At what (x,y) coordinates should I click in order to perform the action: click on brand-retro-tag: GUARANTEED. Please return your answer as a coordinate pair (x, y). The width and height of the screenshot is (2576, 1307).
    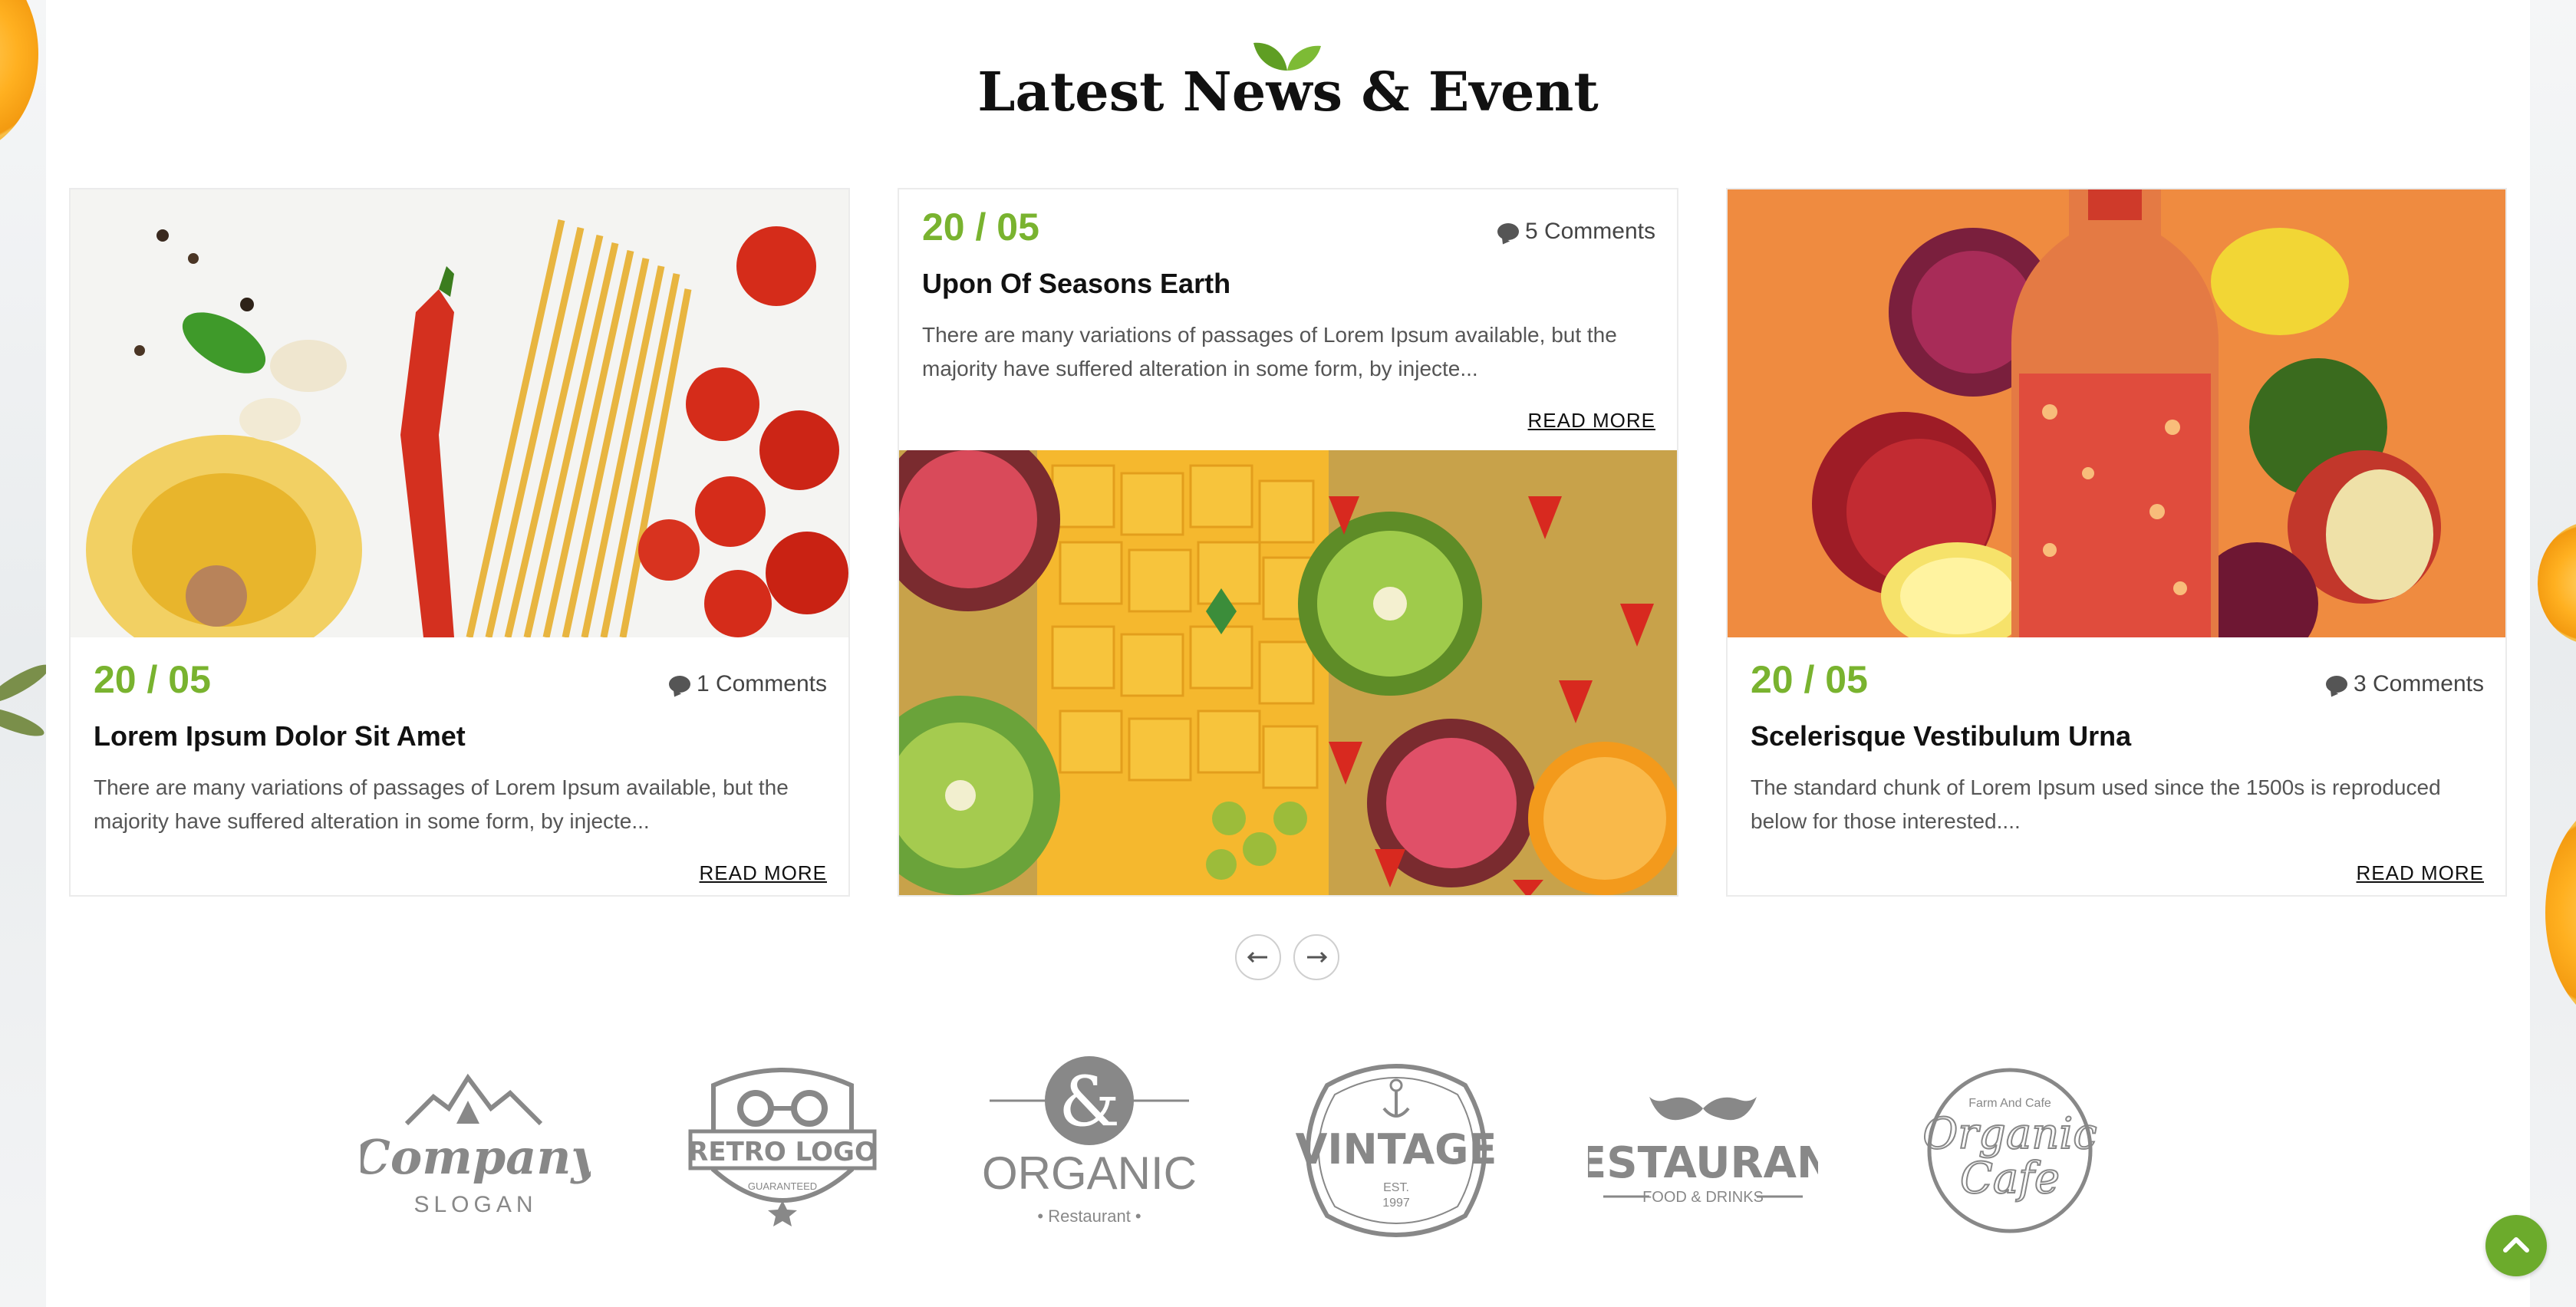
    Looking at the image, I should click on (782, 1186).